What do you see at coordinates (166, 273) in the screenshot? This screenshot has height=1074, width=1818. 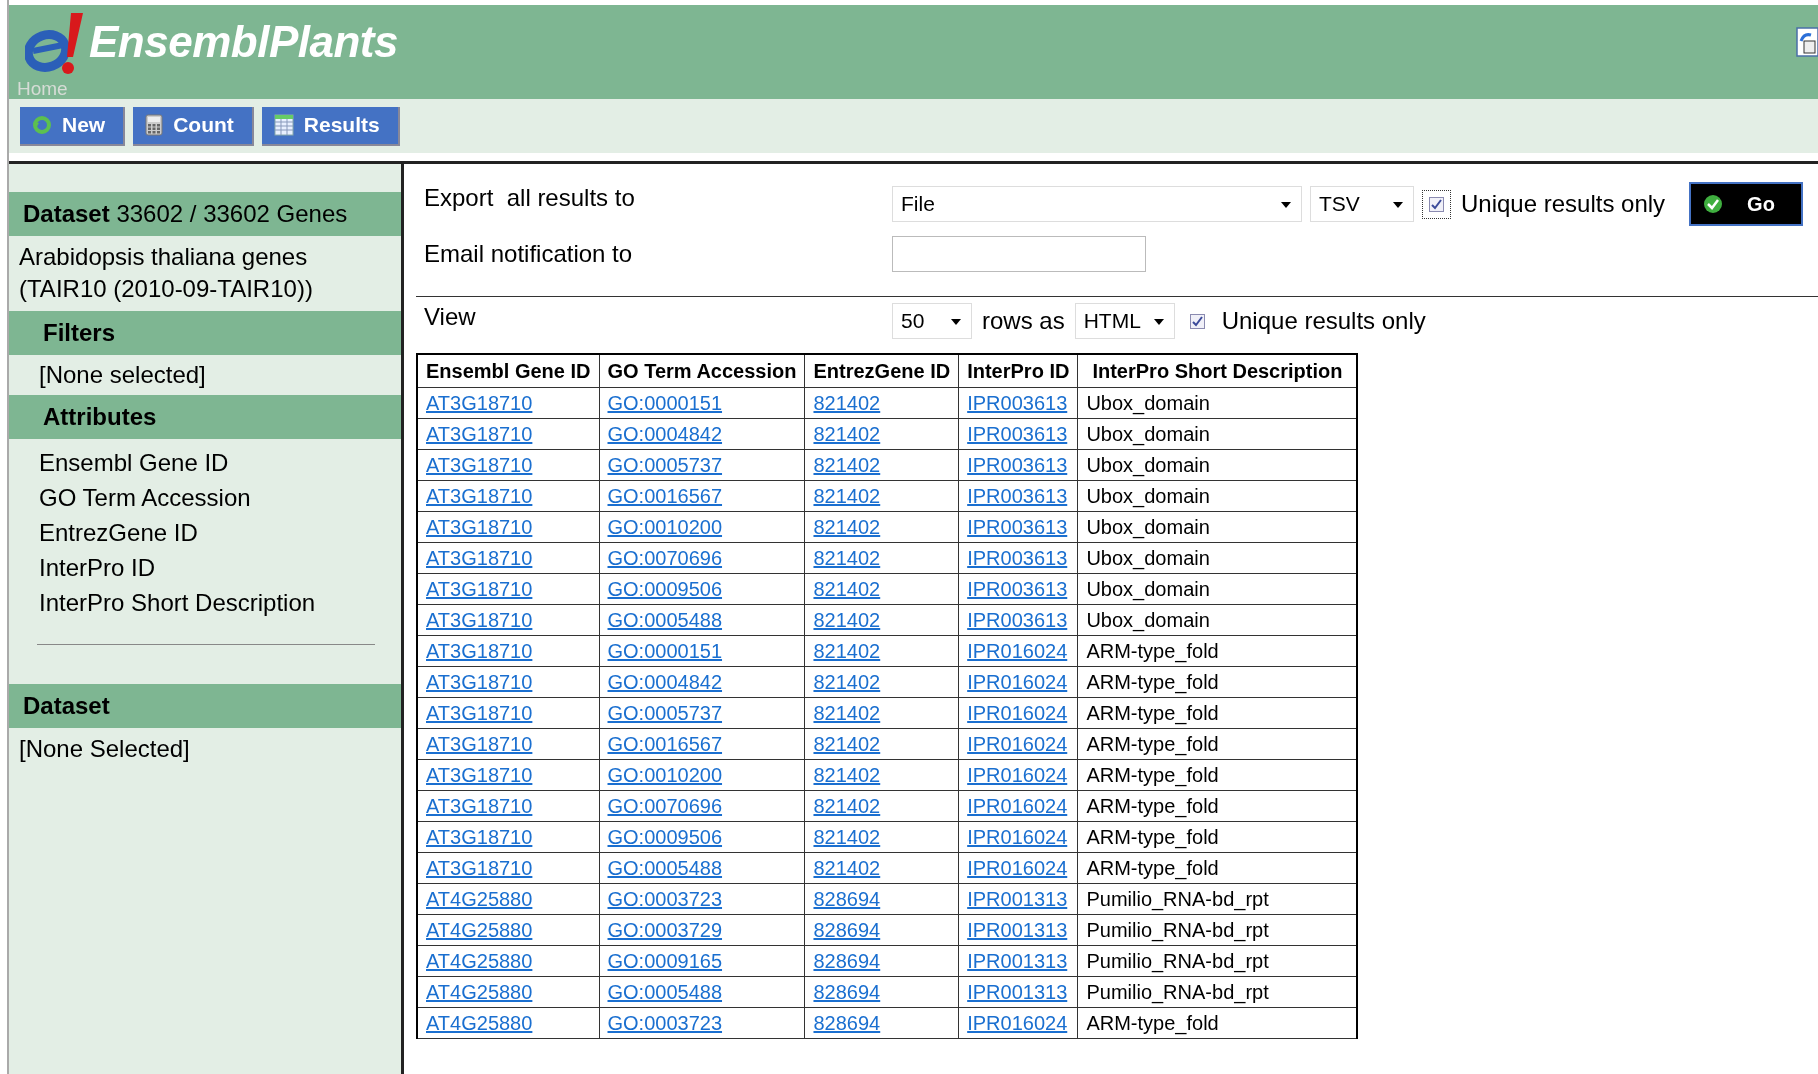 I see `dataset-name: Arabidopsis thaliana genes (TAIR10 (2010-09-TAIR10))` at bounding box center [166, 273].